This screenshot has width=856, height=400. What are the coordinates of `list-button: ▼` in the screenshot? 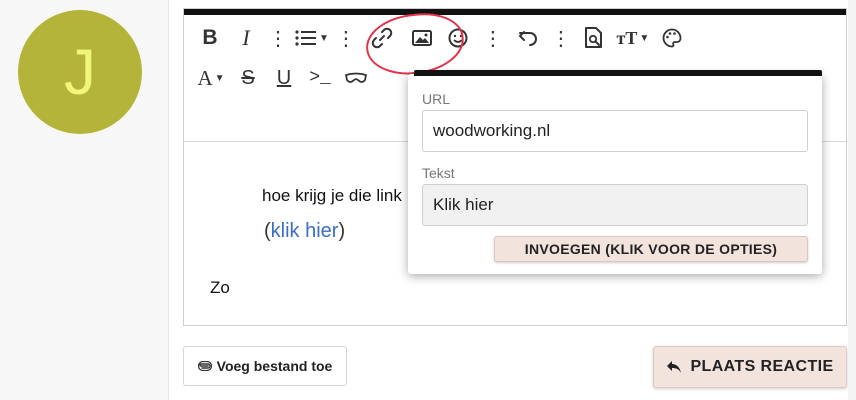 It's located at (312, 38).